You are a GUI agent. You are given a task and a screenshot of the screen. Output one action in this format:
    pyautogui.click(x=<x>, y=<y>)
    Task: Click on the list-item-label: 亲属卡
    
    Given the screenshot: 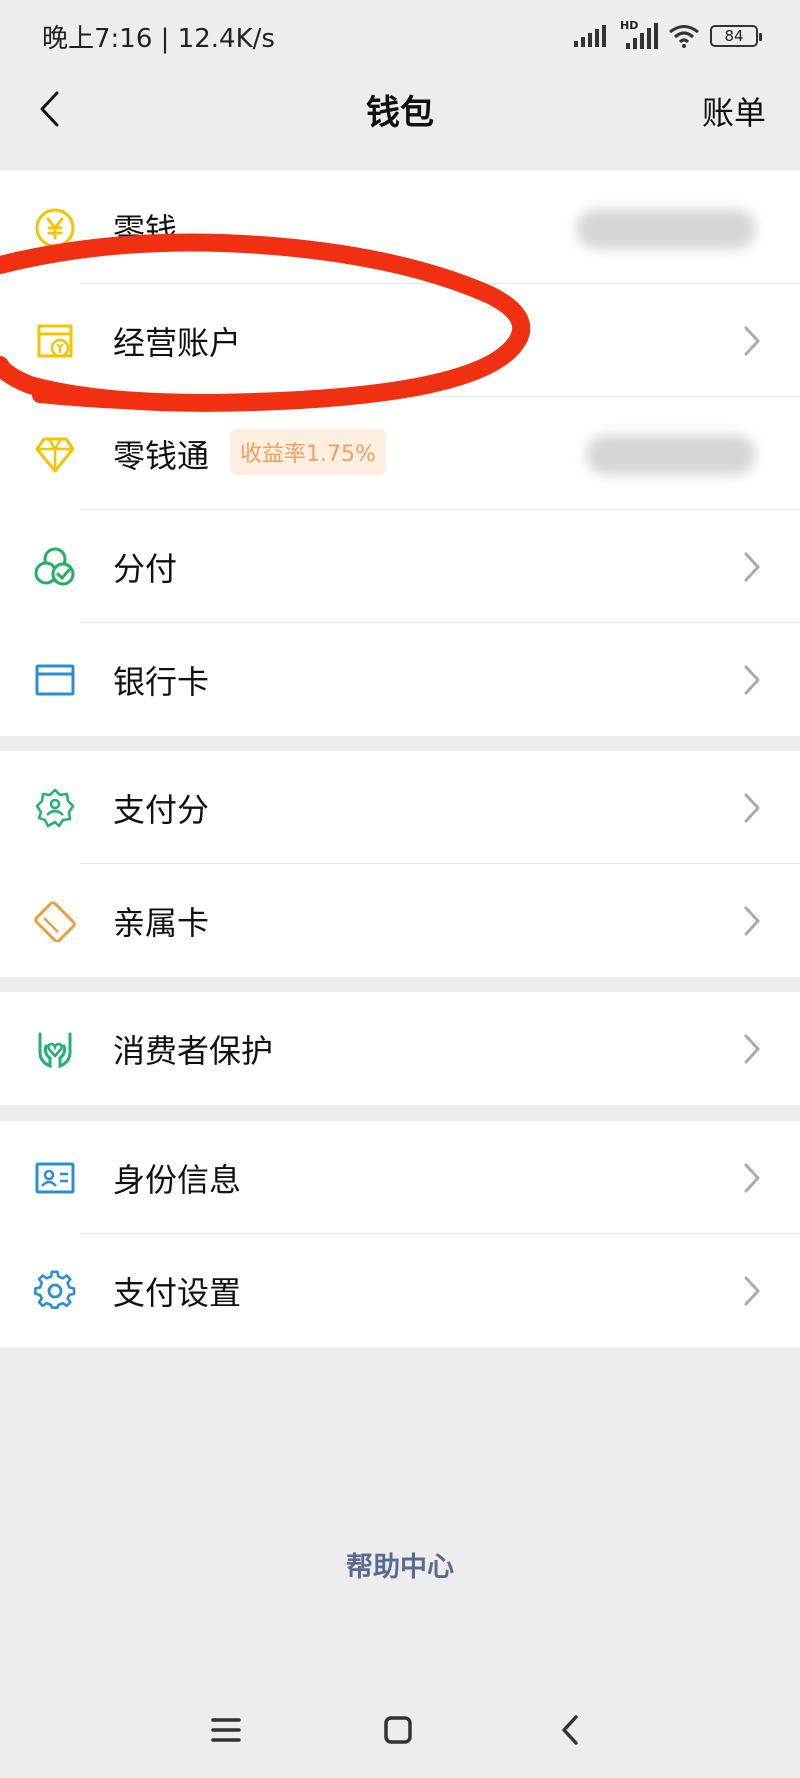 What is the action you would take?
    pyautogui.click(x=161, y=922)
    